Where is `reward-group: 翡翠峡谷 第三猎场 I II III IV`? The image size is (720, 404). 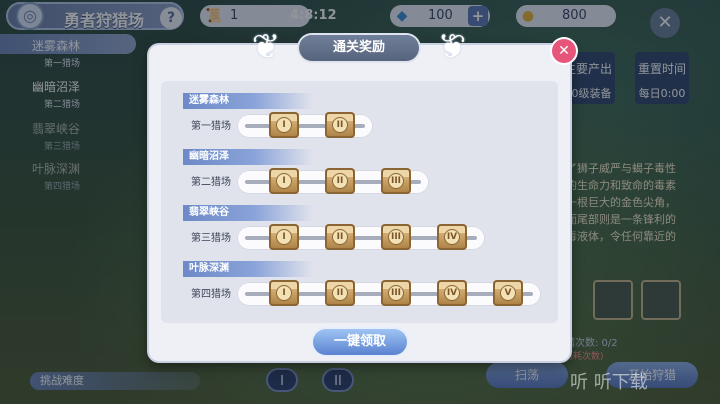
reward-group: 翡翠峡谷 第三猎场 I II III IV is located at coordinates (368, 233).